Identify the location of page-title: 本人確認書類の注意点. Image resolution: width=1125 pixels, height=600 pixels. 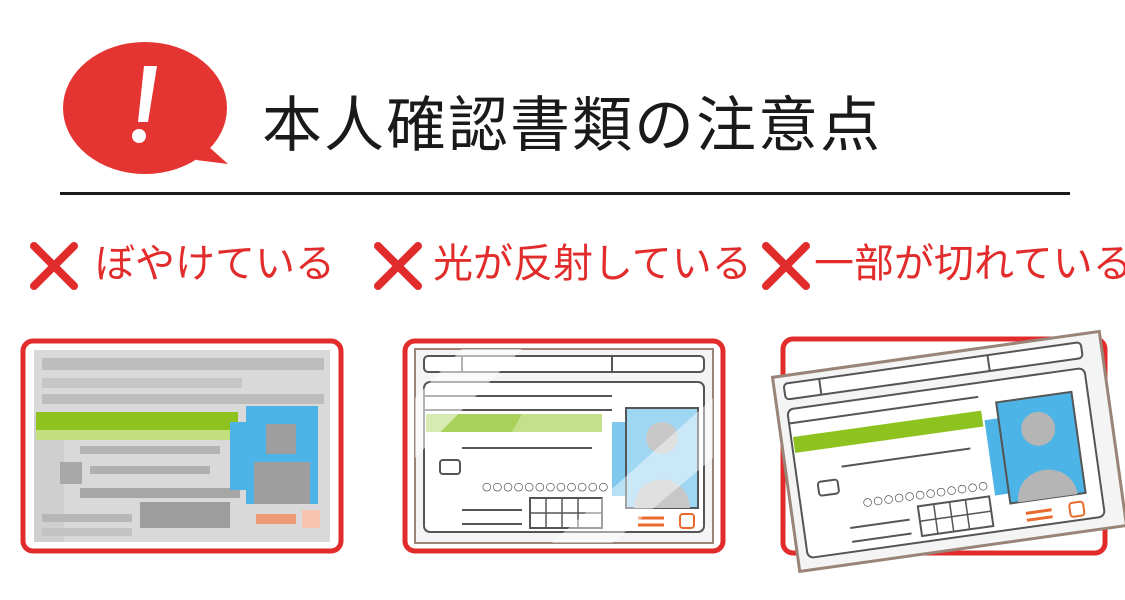
(572, 126).